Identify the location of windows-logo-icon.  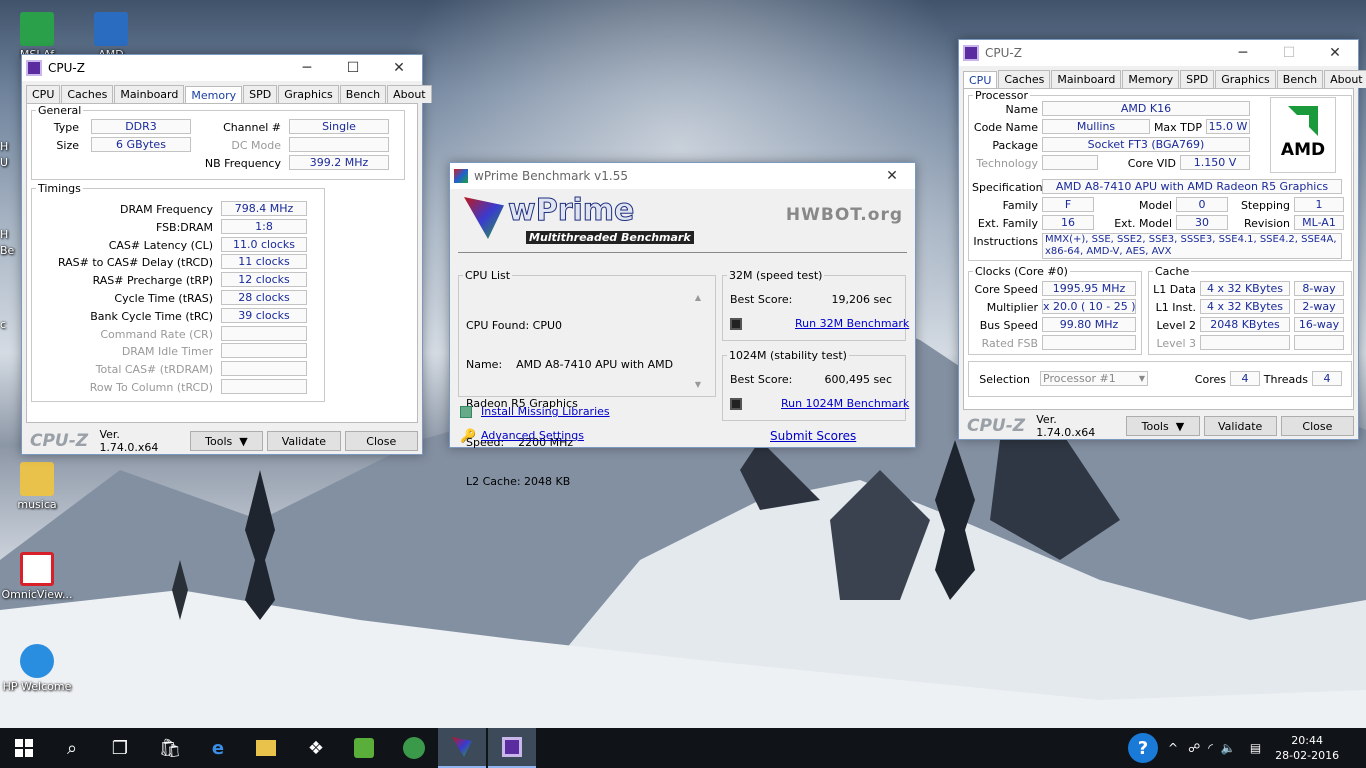
(24, 748).